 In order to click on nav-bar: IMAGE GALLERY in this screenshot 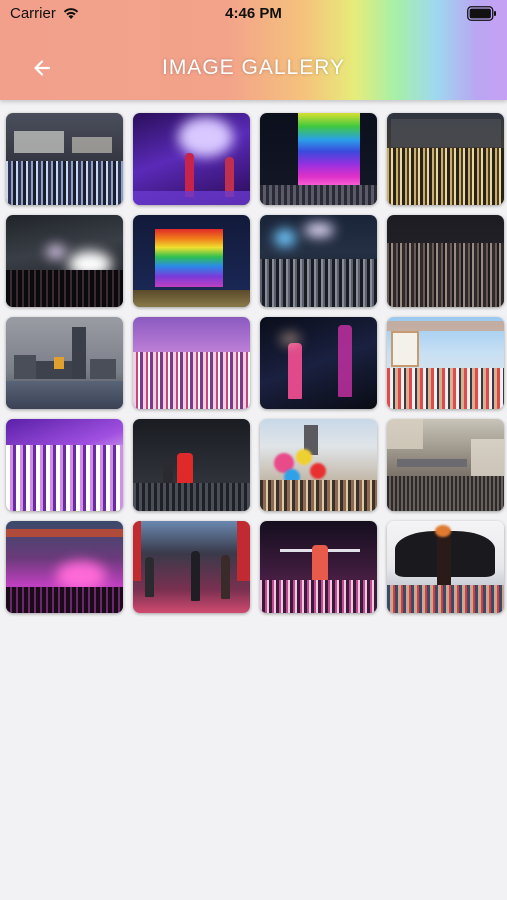, I will do `click(253, 69)`.